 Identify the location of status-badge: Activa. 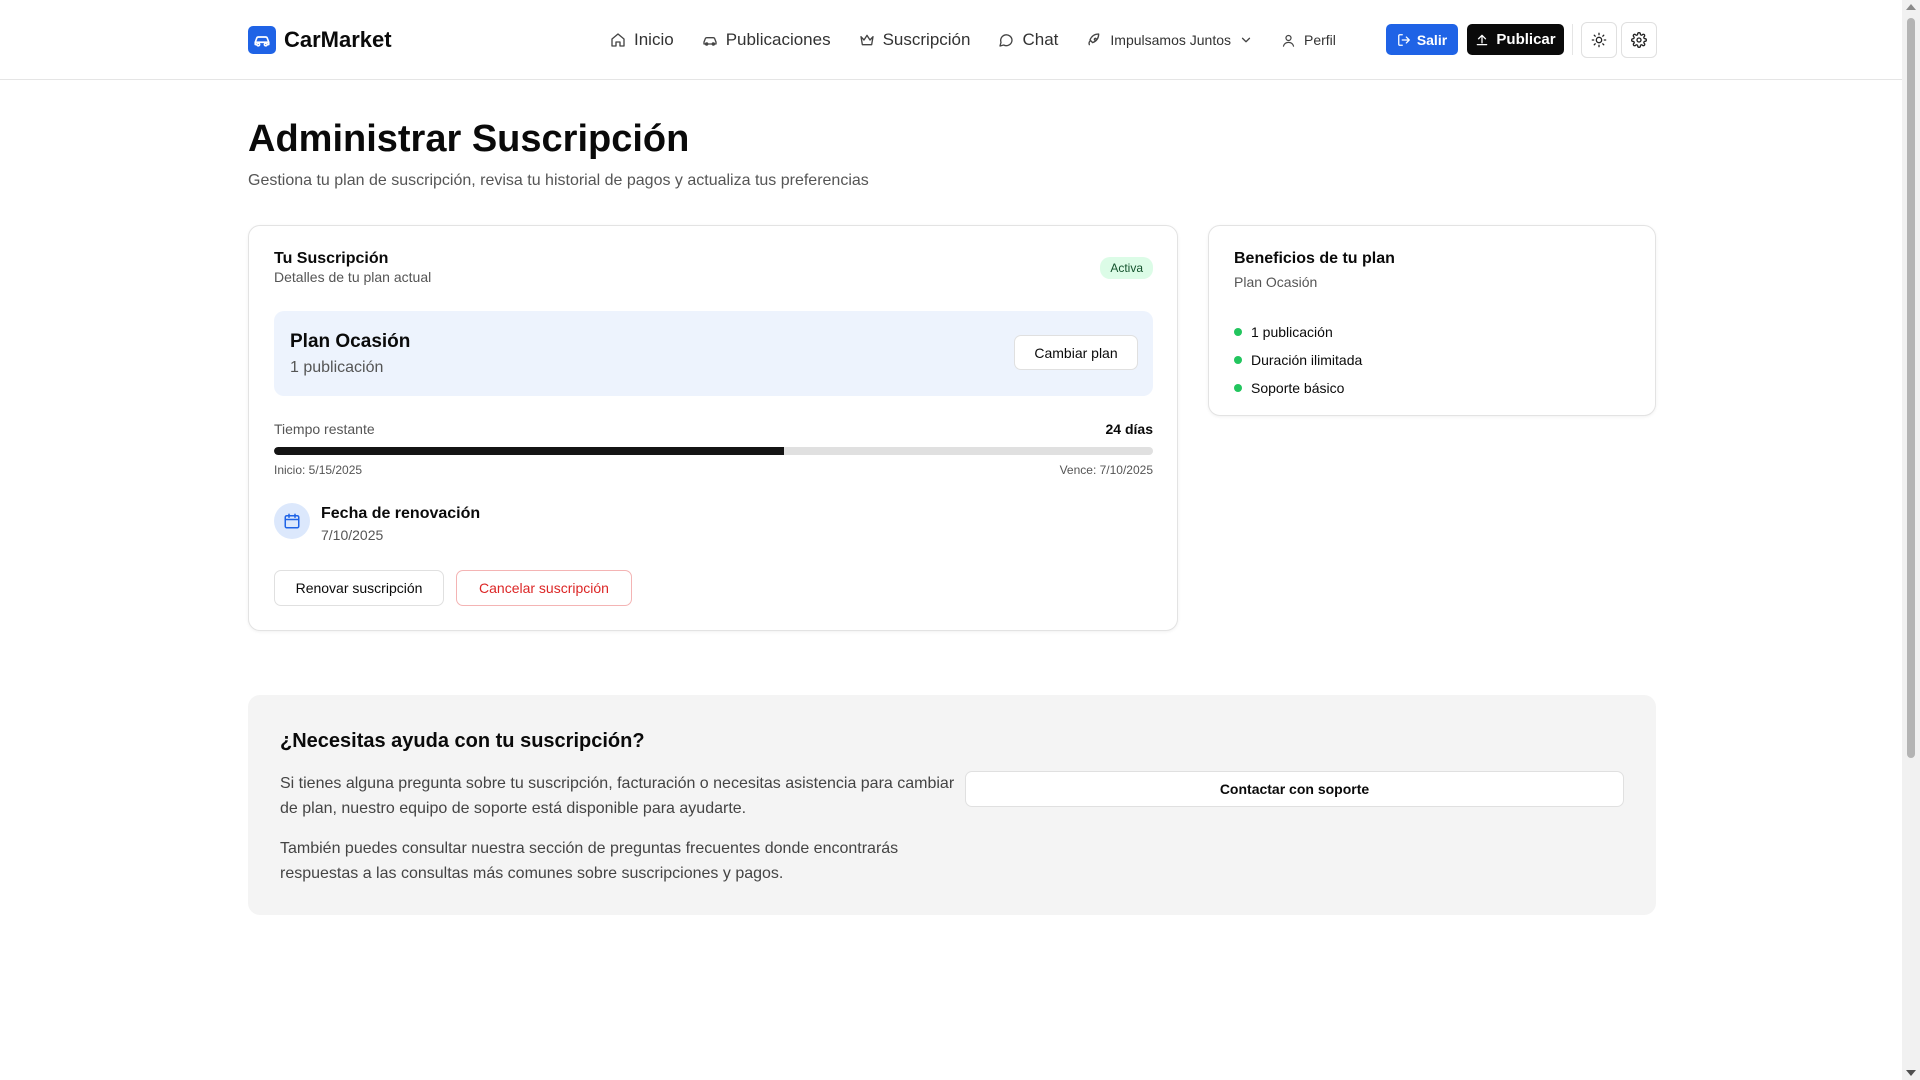
(1126, 268).